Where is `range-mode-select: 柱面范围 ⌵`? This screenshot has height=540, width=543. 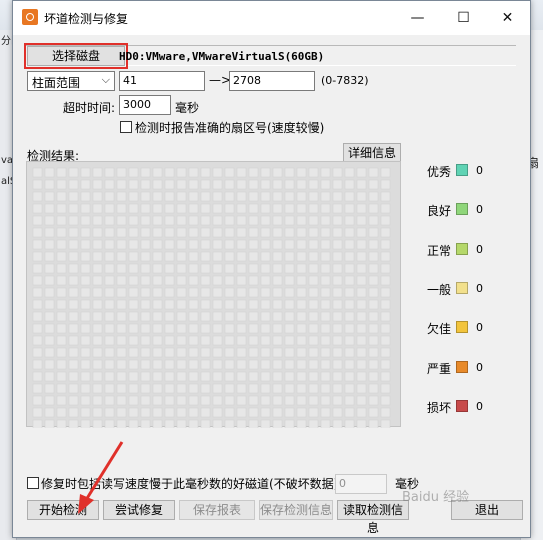
range-mode-select: 柱面范围 ⌵ is located at coordinates (71, 81).